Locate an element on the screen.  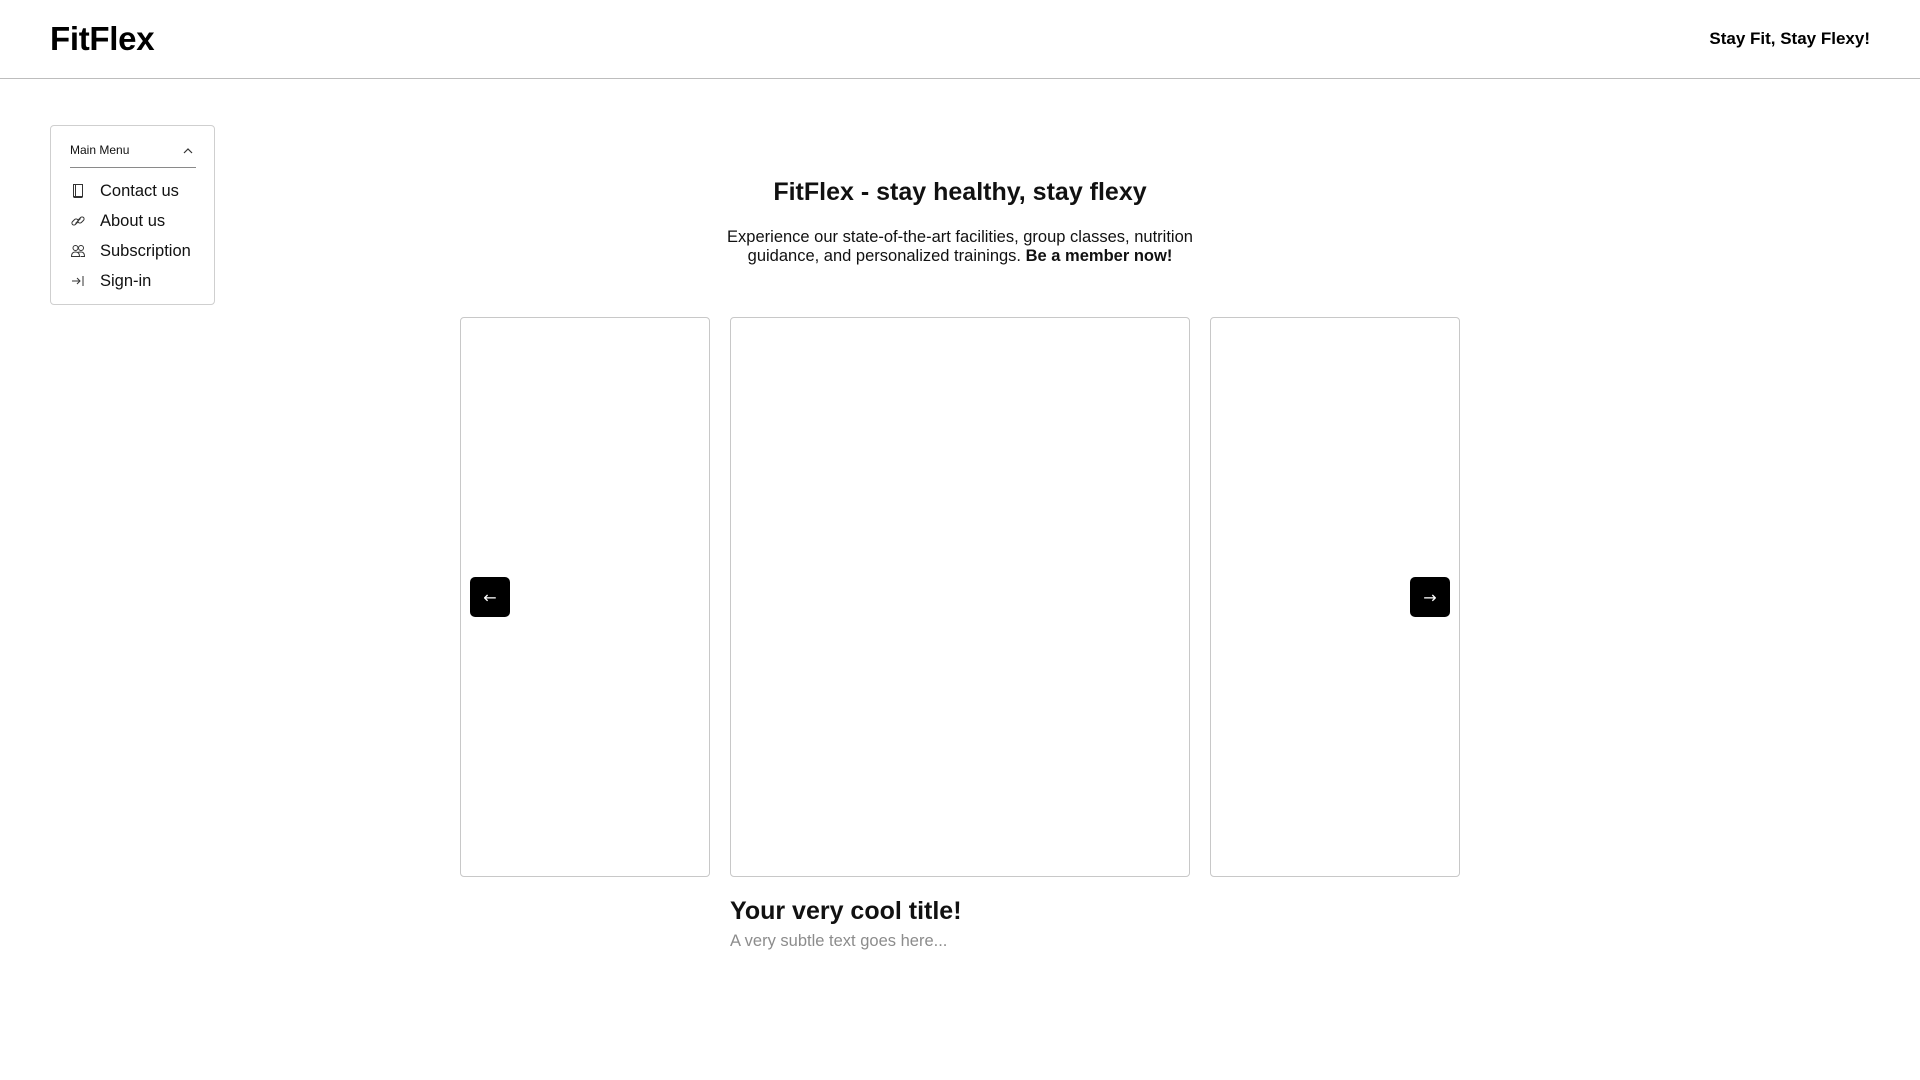
hero-title: FitFlex - stay healthy, stay flexy is located at coordinates (960, 192).